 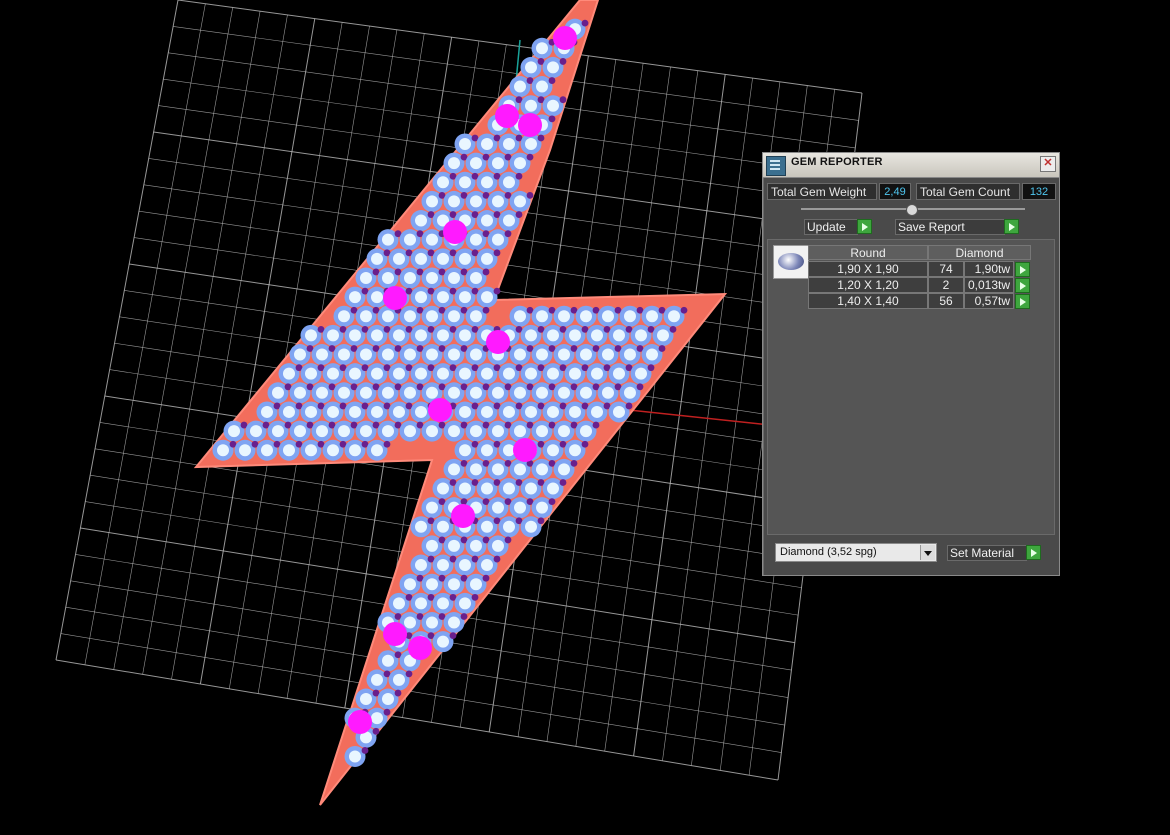 I want to click on material-select: Diamond (3,52 spg), so click(x=856, y=552).